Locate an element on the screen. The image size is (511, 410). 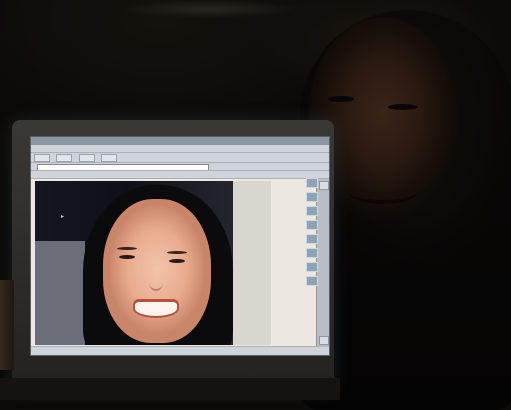
browser-statusbar is located at coordinates (180, 350).